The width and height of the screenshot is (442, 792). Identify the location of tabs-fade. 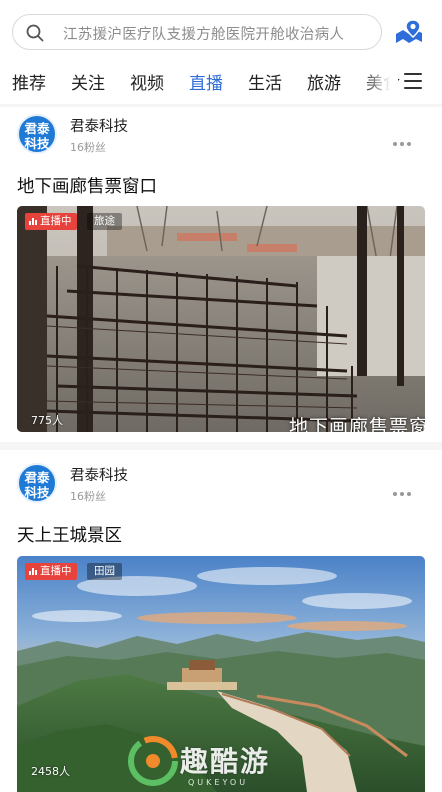
(380, 83).